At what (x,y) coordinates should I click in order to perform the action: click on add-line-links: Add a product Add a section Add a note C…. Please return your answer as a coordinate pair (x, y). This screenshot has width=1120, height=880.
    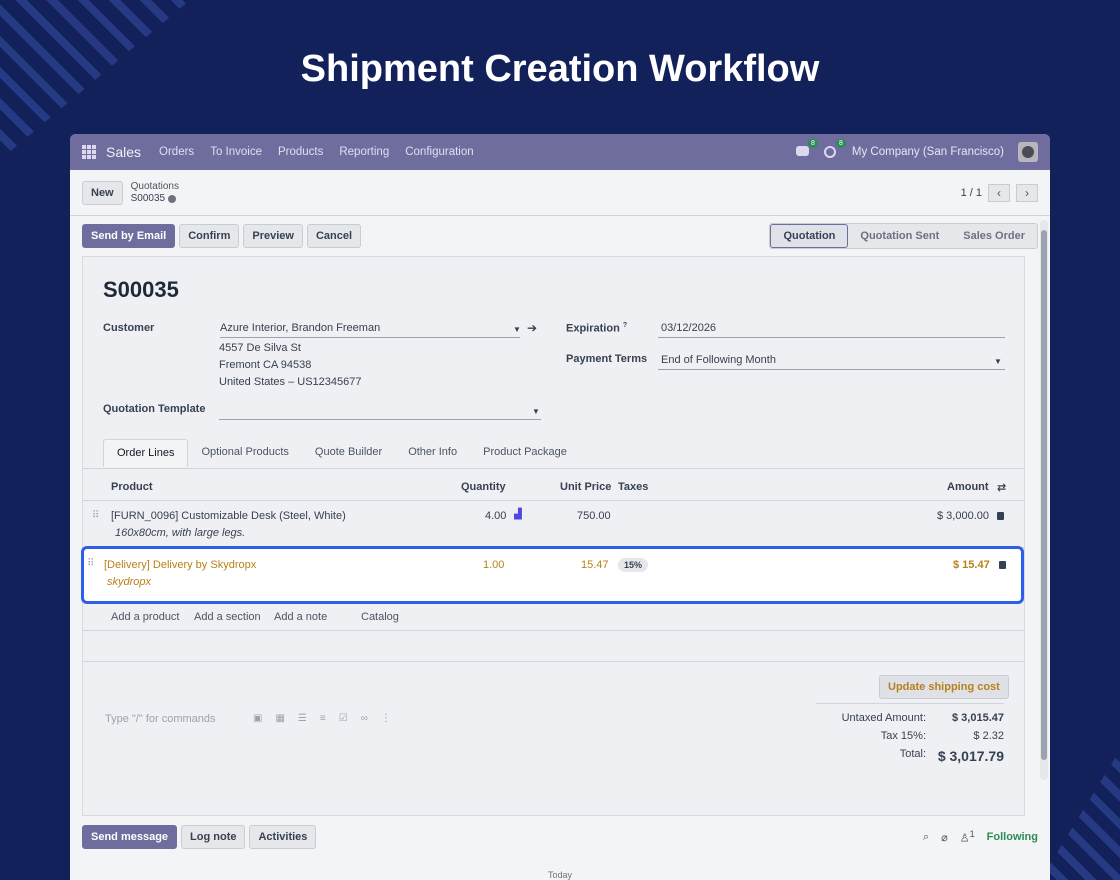
    Looking at the image, I should click on (553, 618).